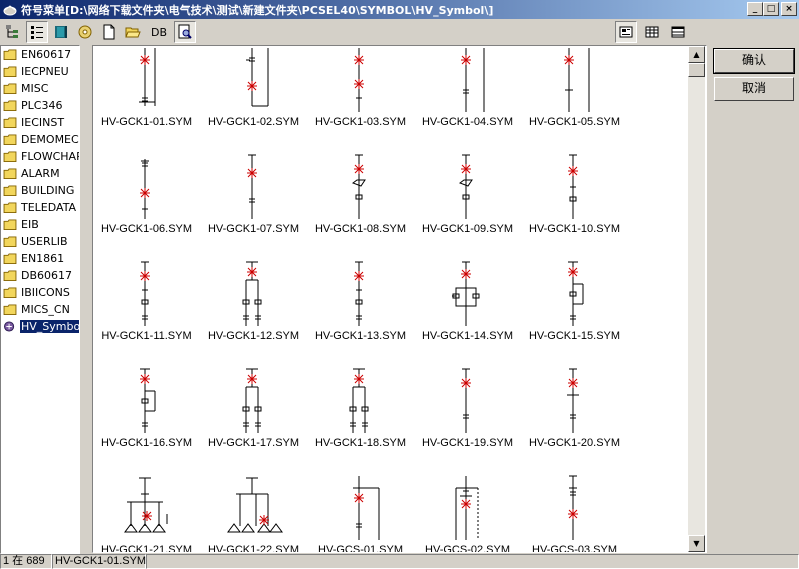 The height and width of the screenshot is (569, 799). What do you see at coordinates (40, 54) in the screenshot?
I see `tree-item: EN60617` at bounding box center [40, 54].